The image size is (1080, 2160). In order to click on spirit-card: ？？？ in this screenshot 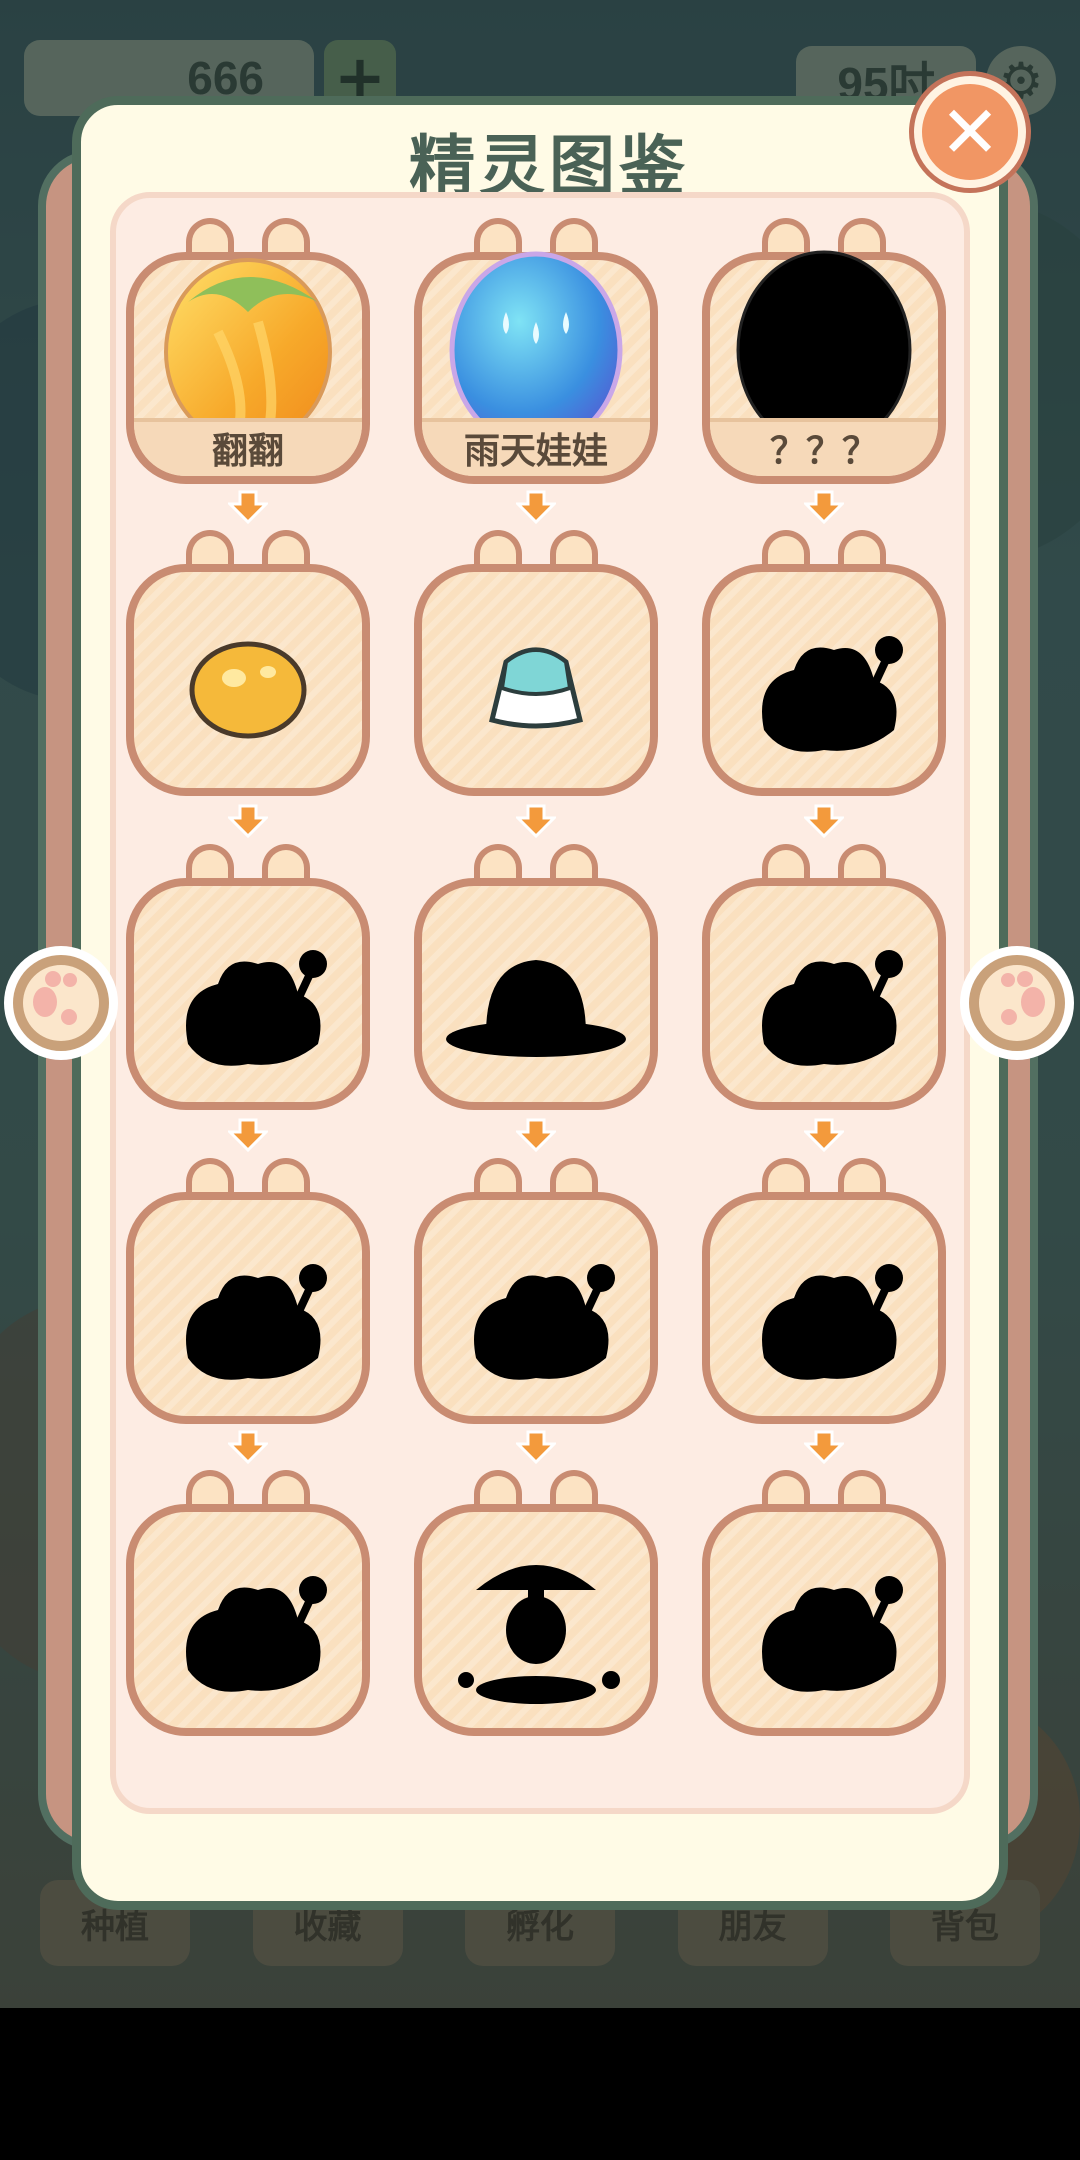, I will do `click(824, 351)`.